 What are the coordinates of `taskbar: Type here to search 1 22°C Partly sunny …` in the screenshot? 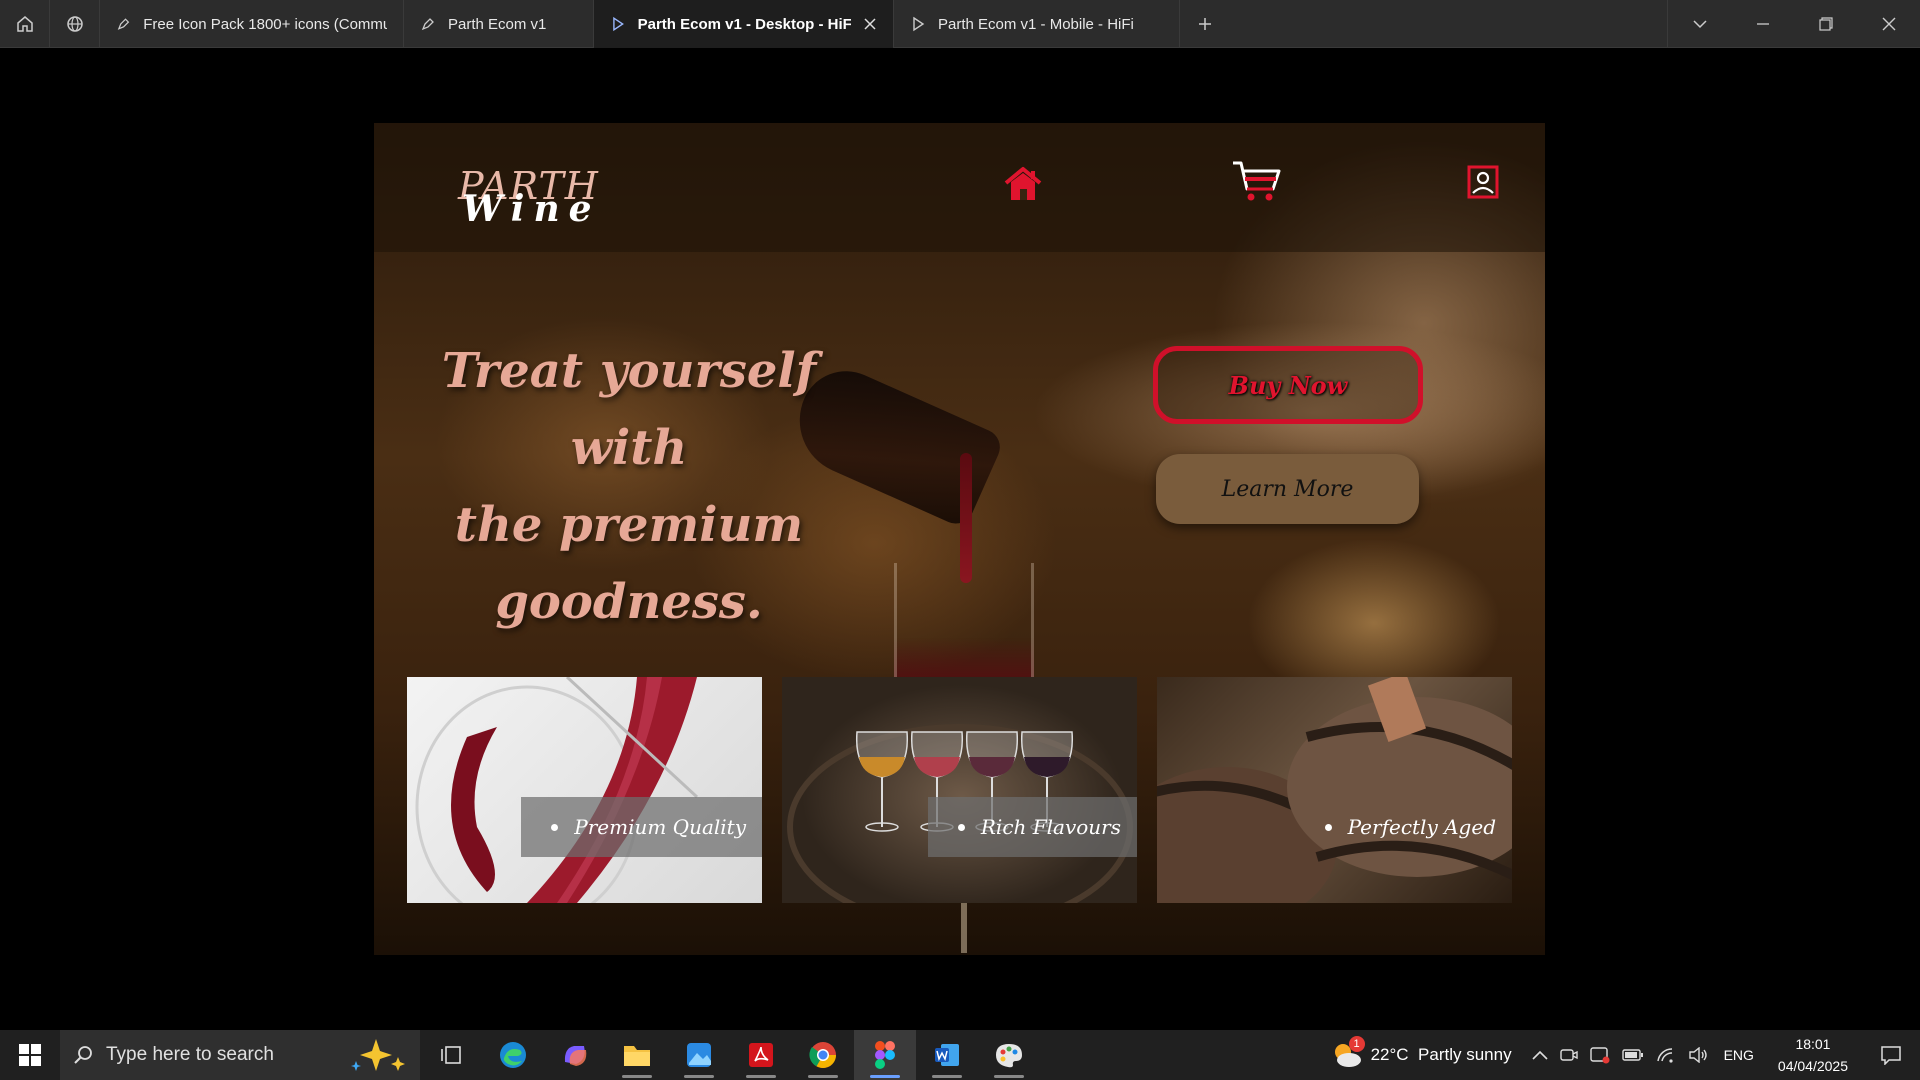 It's located at (960, 1055).